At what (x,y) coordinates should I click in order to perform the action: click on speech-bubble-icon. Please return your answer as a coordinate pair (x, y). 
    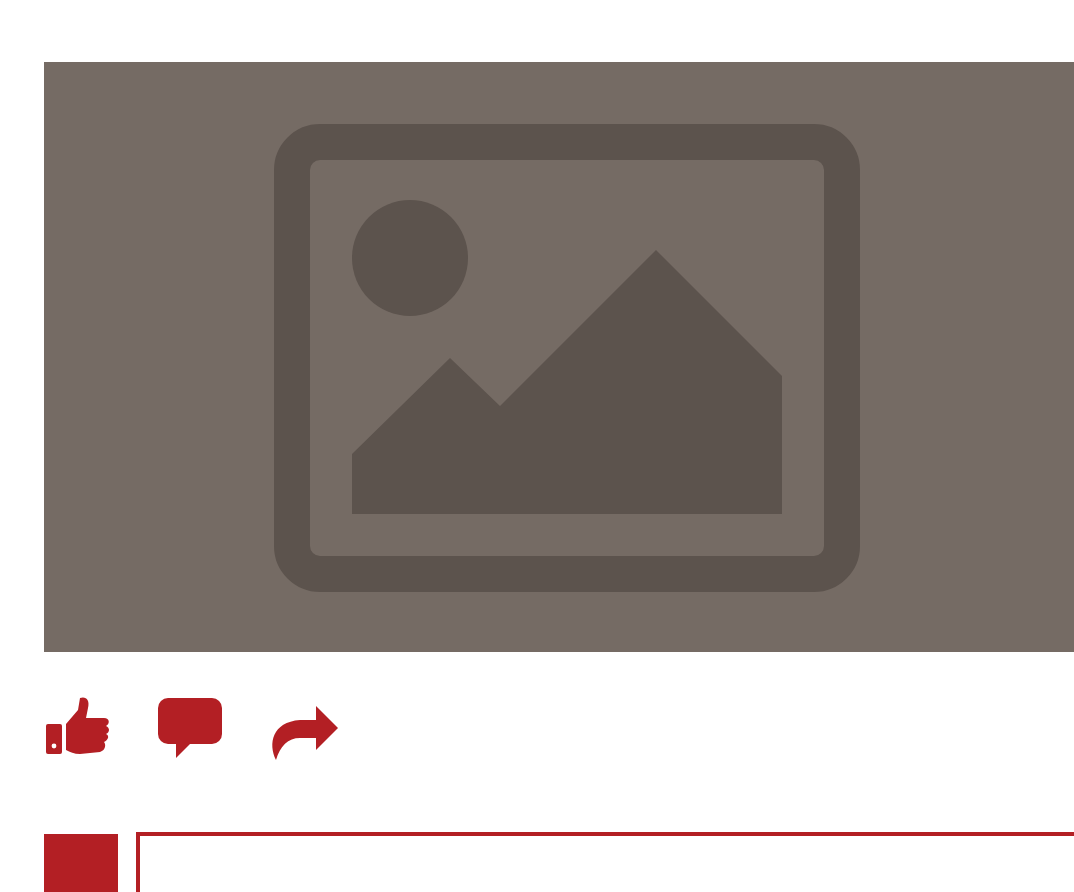
    Looking at the image, I should click on (192, 729).